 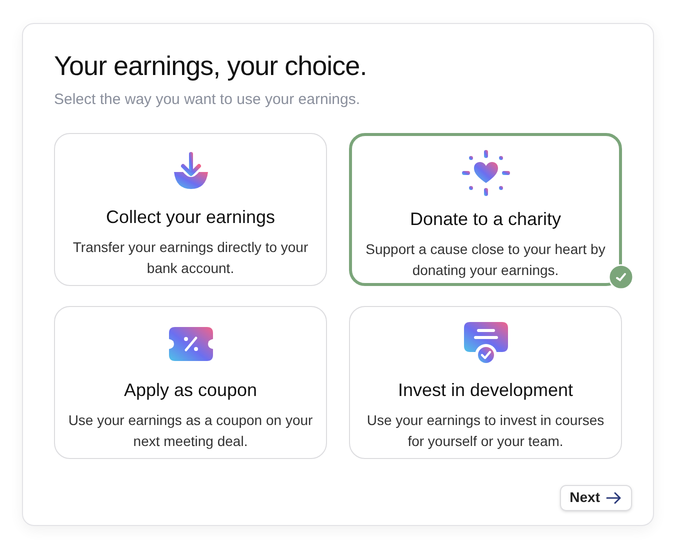 I want to click on next-button: Next, so click(x=596, y=497).